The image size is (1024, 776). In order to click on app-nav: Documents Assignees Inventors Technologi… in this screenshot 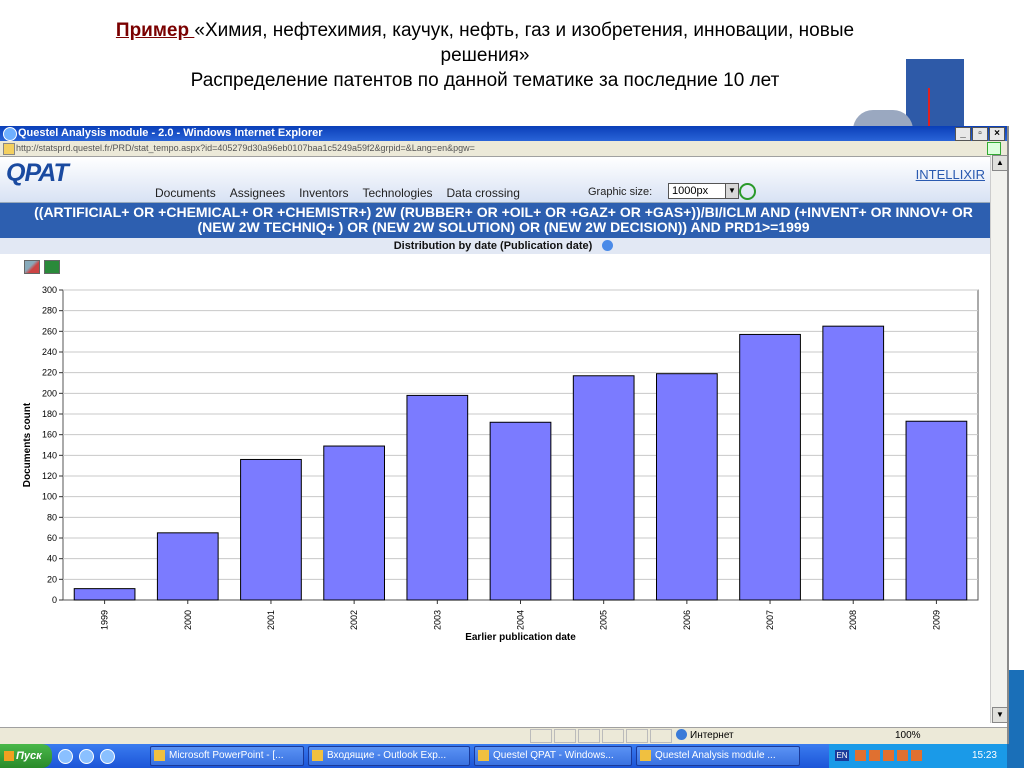, I will do `click(337, 193)`.